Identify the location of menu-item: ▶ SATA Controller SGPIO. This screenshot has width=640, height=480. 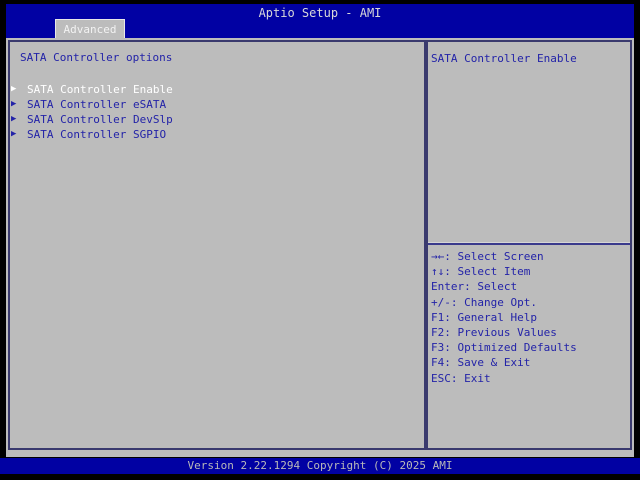
(217, 134).